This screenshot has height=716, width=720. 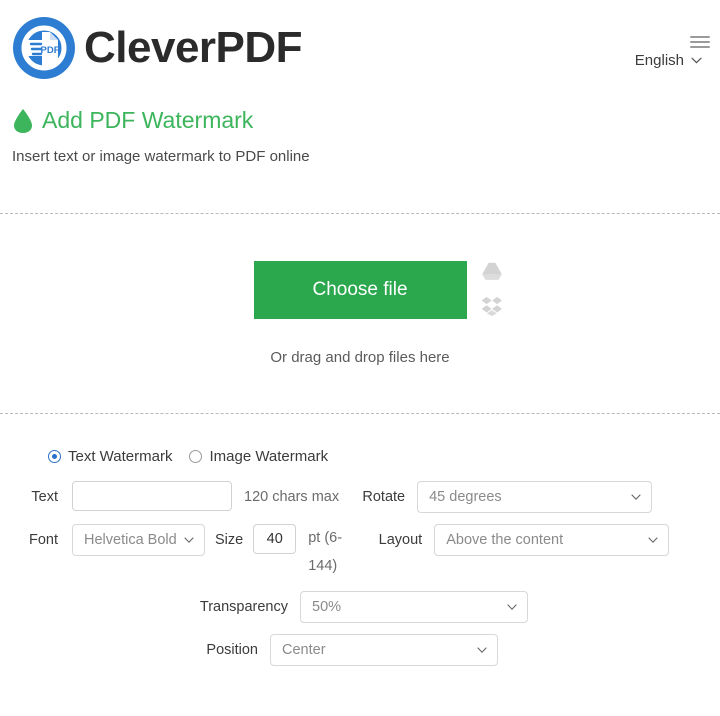 What do you see at coordinates (44, 497) in the screenshot?
I see `text-label: Text` at bounding box center [44, 497].